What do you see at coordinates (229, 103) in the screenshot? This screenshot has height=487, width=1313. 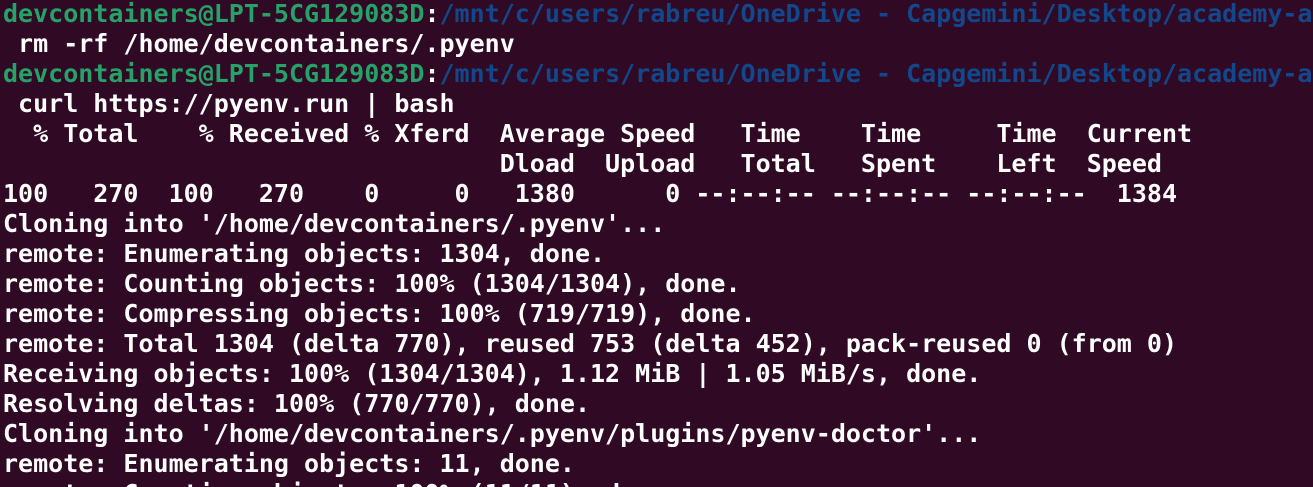 I see `command-line: curl https://pyenv.run | bash` at bounding box center [229, 103].